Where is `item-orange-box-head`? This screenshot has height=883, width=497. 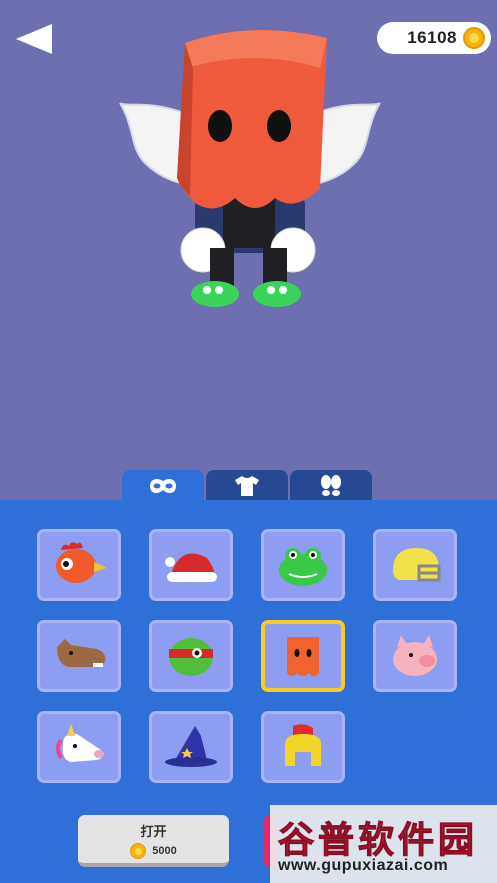
item-orange-box-head is located at coordinates (303, 656).